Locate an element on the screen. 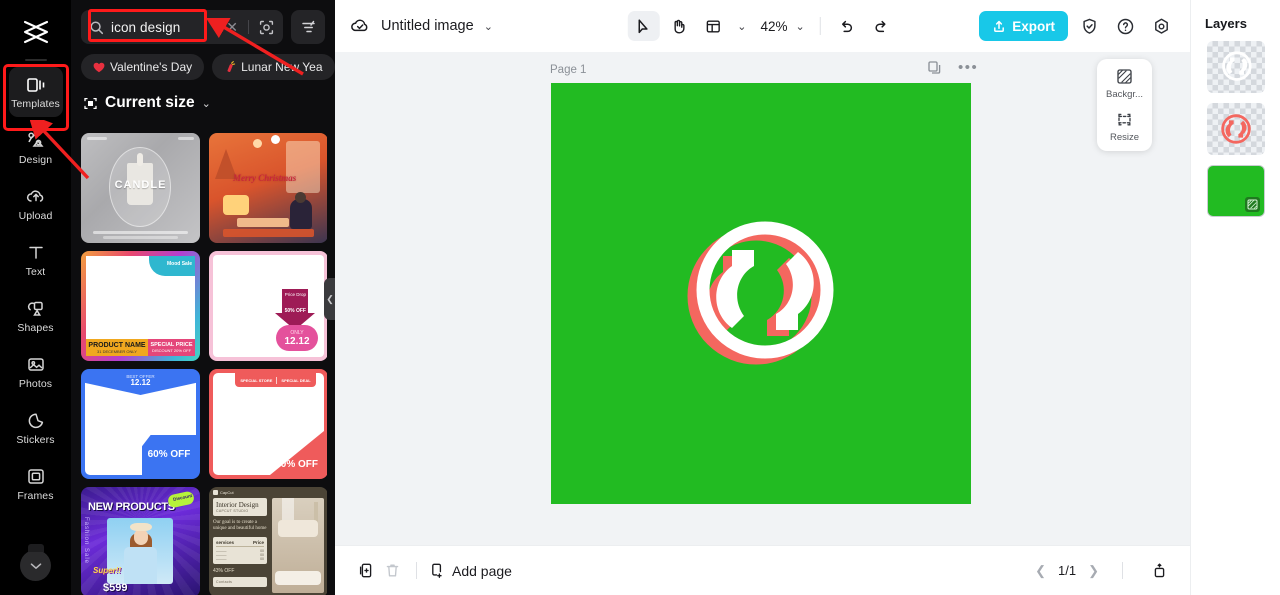 Image resolution: width=1280 pixels, height=595 pixels. sidebar-item-label: Upload is located at coordinates (35, 216).